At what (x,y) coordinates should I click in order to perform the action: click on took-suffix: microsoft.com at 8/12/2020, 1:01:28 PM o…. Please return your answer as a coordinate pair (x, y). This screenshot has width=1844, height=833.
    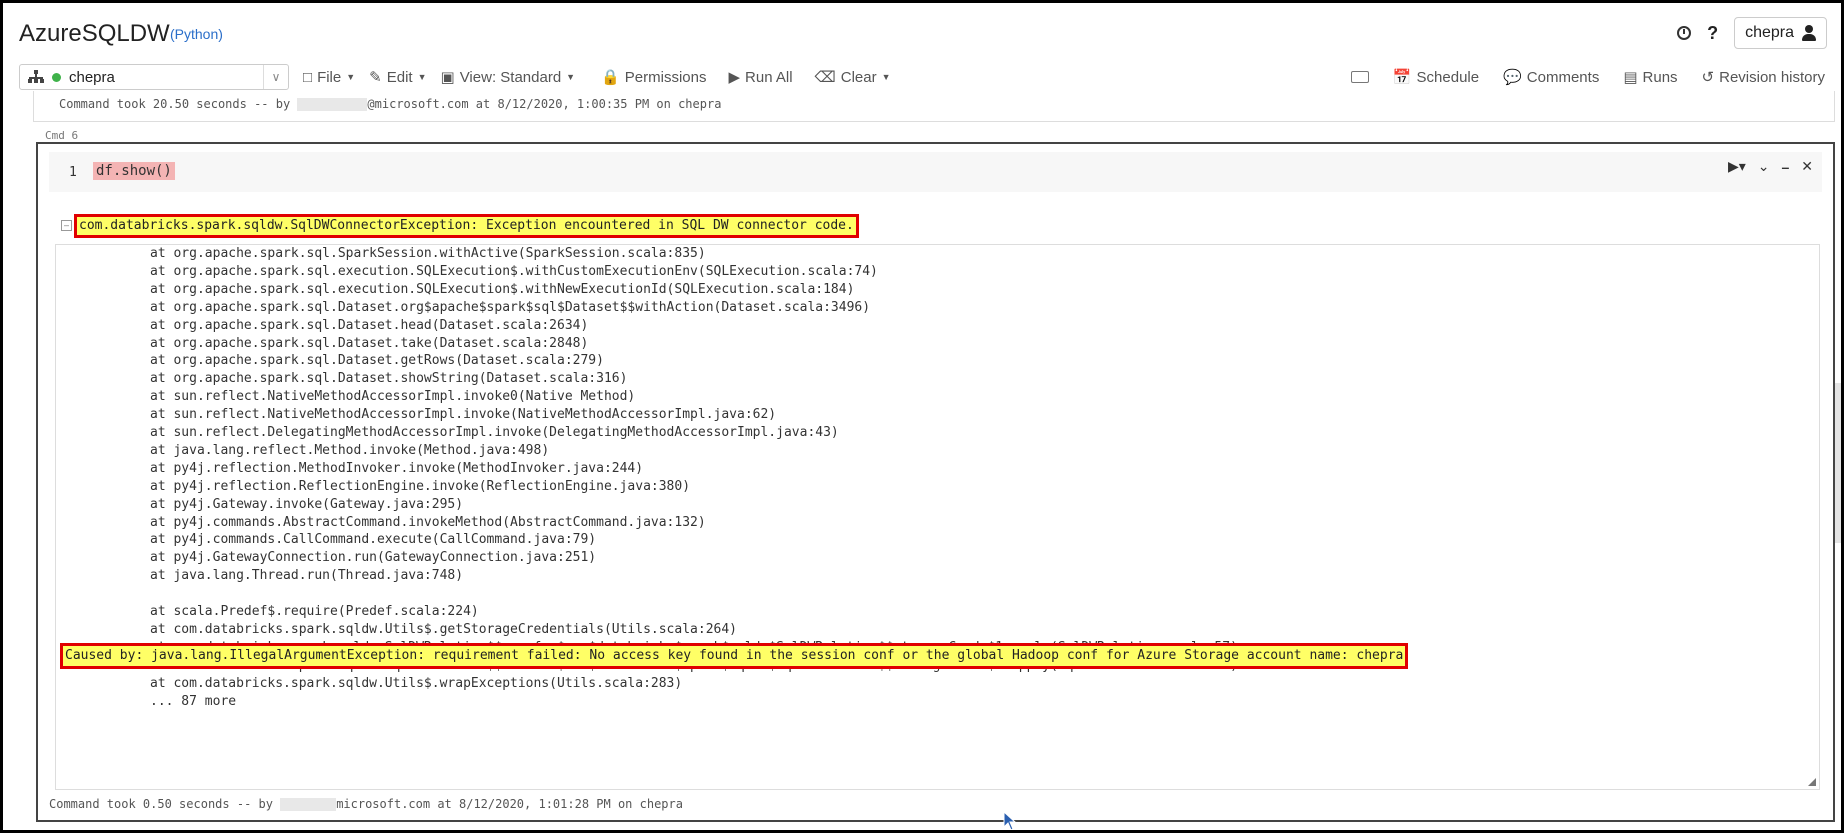
    Looking at the image, I should click on (509, 804).